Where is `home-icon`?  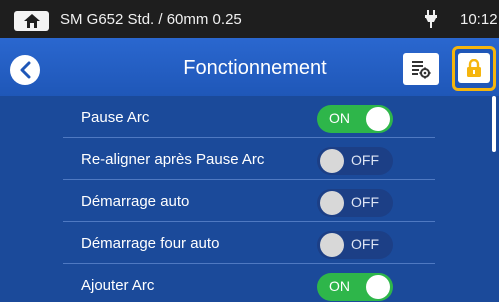 home-icon is located at coordinates (32, 21).